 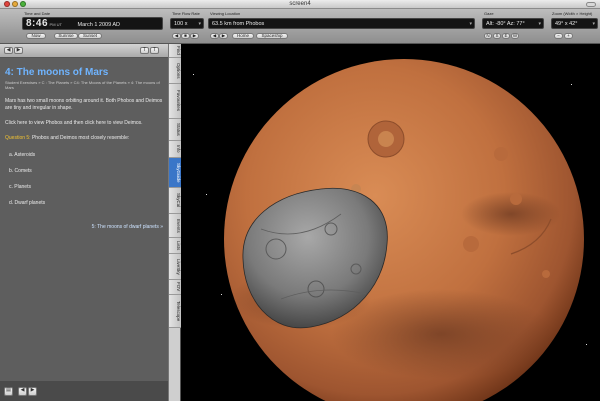 I want to click on answer-option: a. Asteroids, so click(x=22, y=155).